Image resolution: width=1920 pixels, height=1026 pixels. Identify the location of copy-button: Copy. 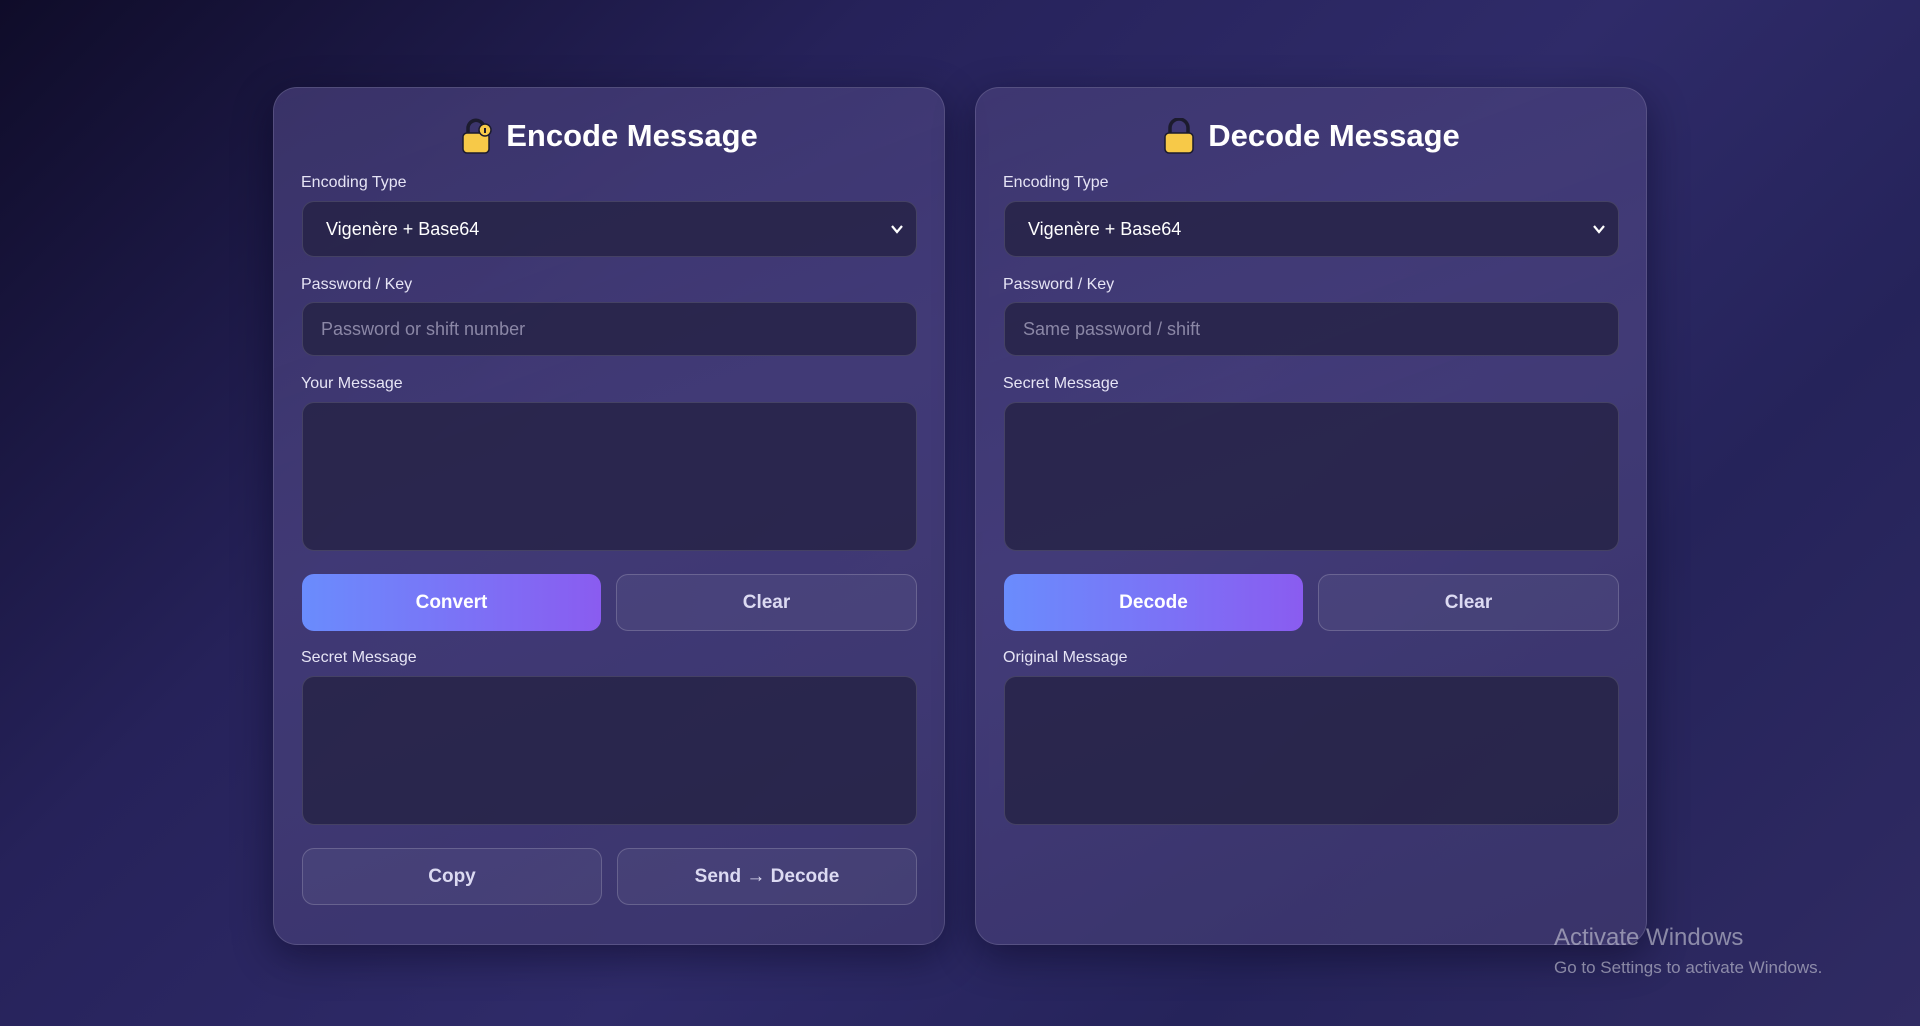
(452, 876).